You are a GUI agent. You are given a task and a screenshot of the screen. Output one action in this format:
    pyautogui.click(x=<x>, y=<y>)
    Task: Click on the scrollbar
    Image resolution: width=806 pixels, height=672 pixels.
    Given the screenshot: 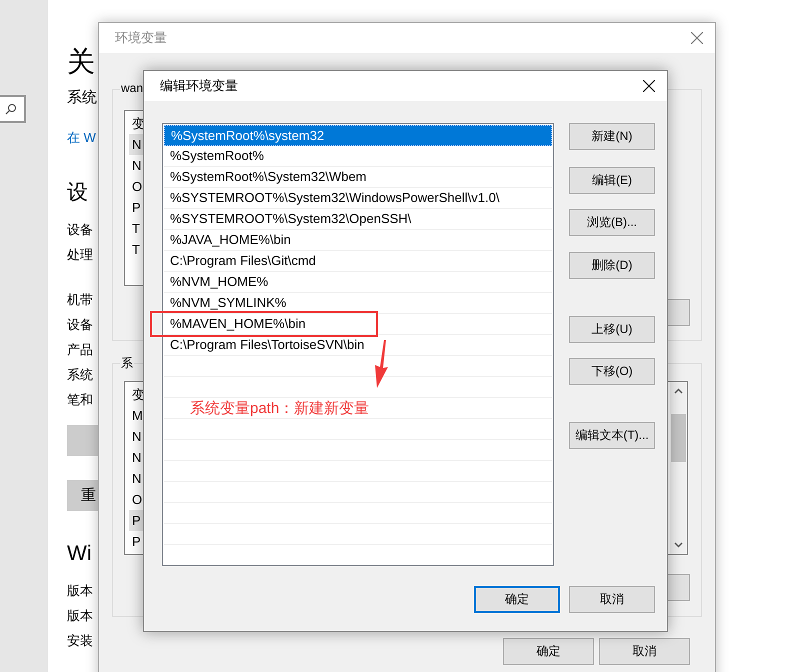 What is the action you would take?
    pyautogui.click(x=678, y=468)
    